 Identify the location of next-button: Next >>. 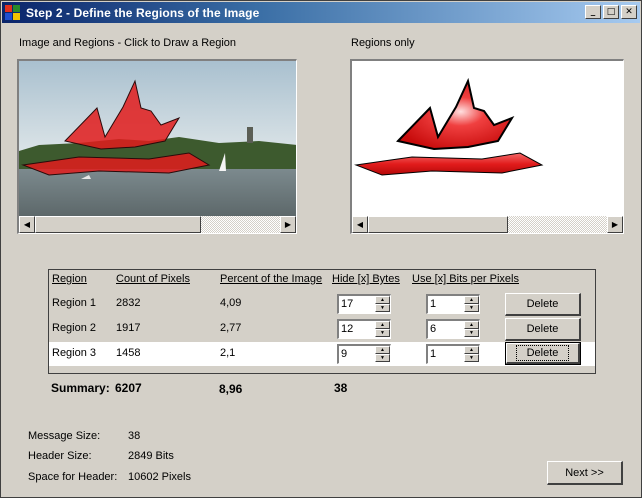
(585, 473).